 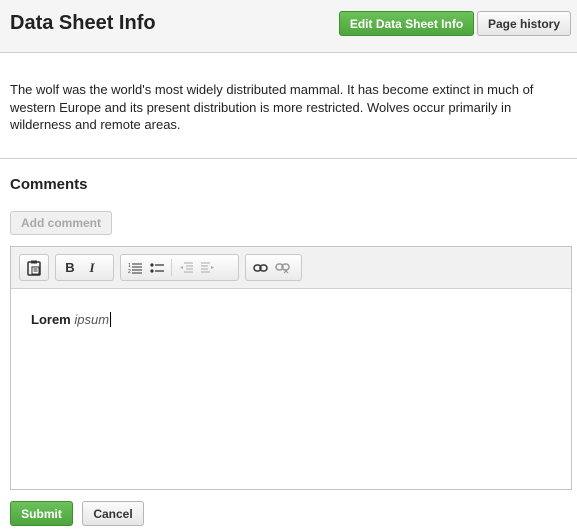 I want to click on toolbar-group-links, so click(x=273, y=267).